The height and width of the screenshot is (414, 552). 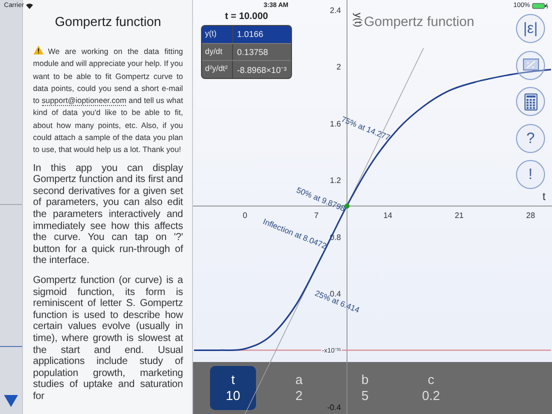 I want to click on annotation-label: 75% at 14.277, so click(x=366, y=128).